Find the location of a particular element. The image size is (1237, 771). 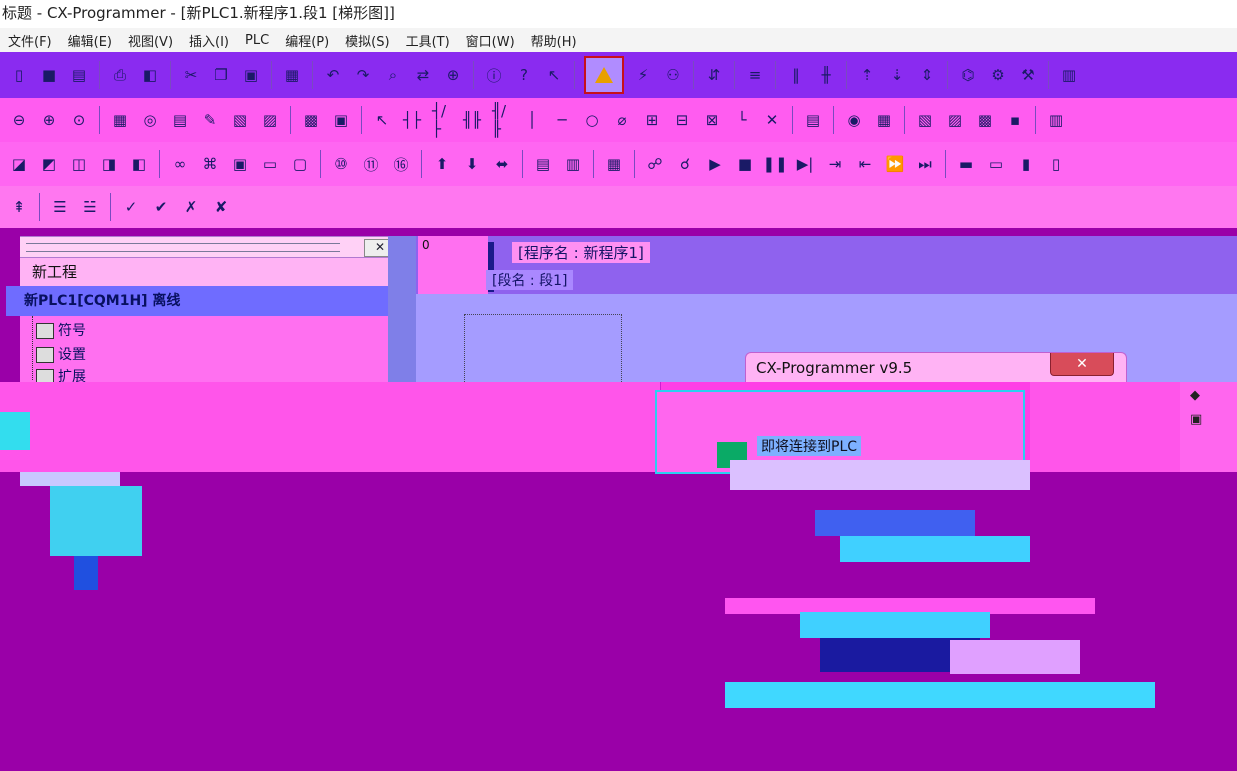

zoom-icon: ⊕ is located at coordinates (453, 75).